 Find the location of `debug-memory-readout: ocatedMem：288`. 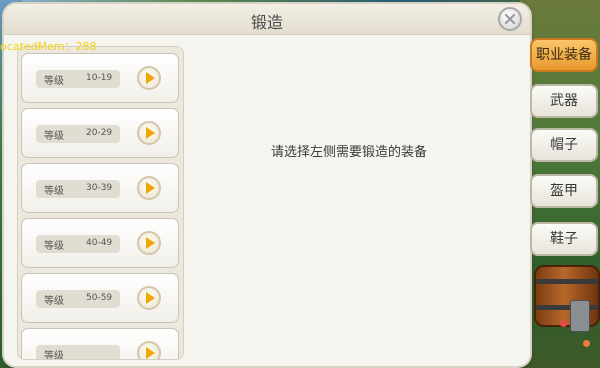

debug-memory-readout: ocatedMem：288 is located at coordinates (48, 46).